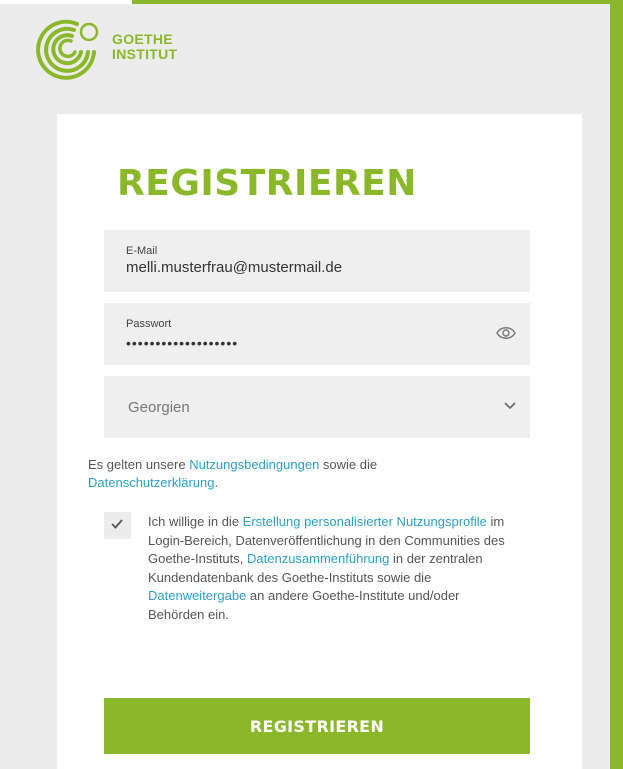 This screenshot has height=769, width=623. I want to click on logo-line-2: INSTITUT, so click(145, 54).